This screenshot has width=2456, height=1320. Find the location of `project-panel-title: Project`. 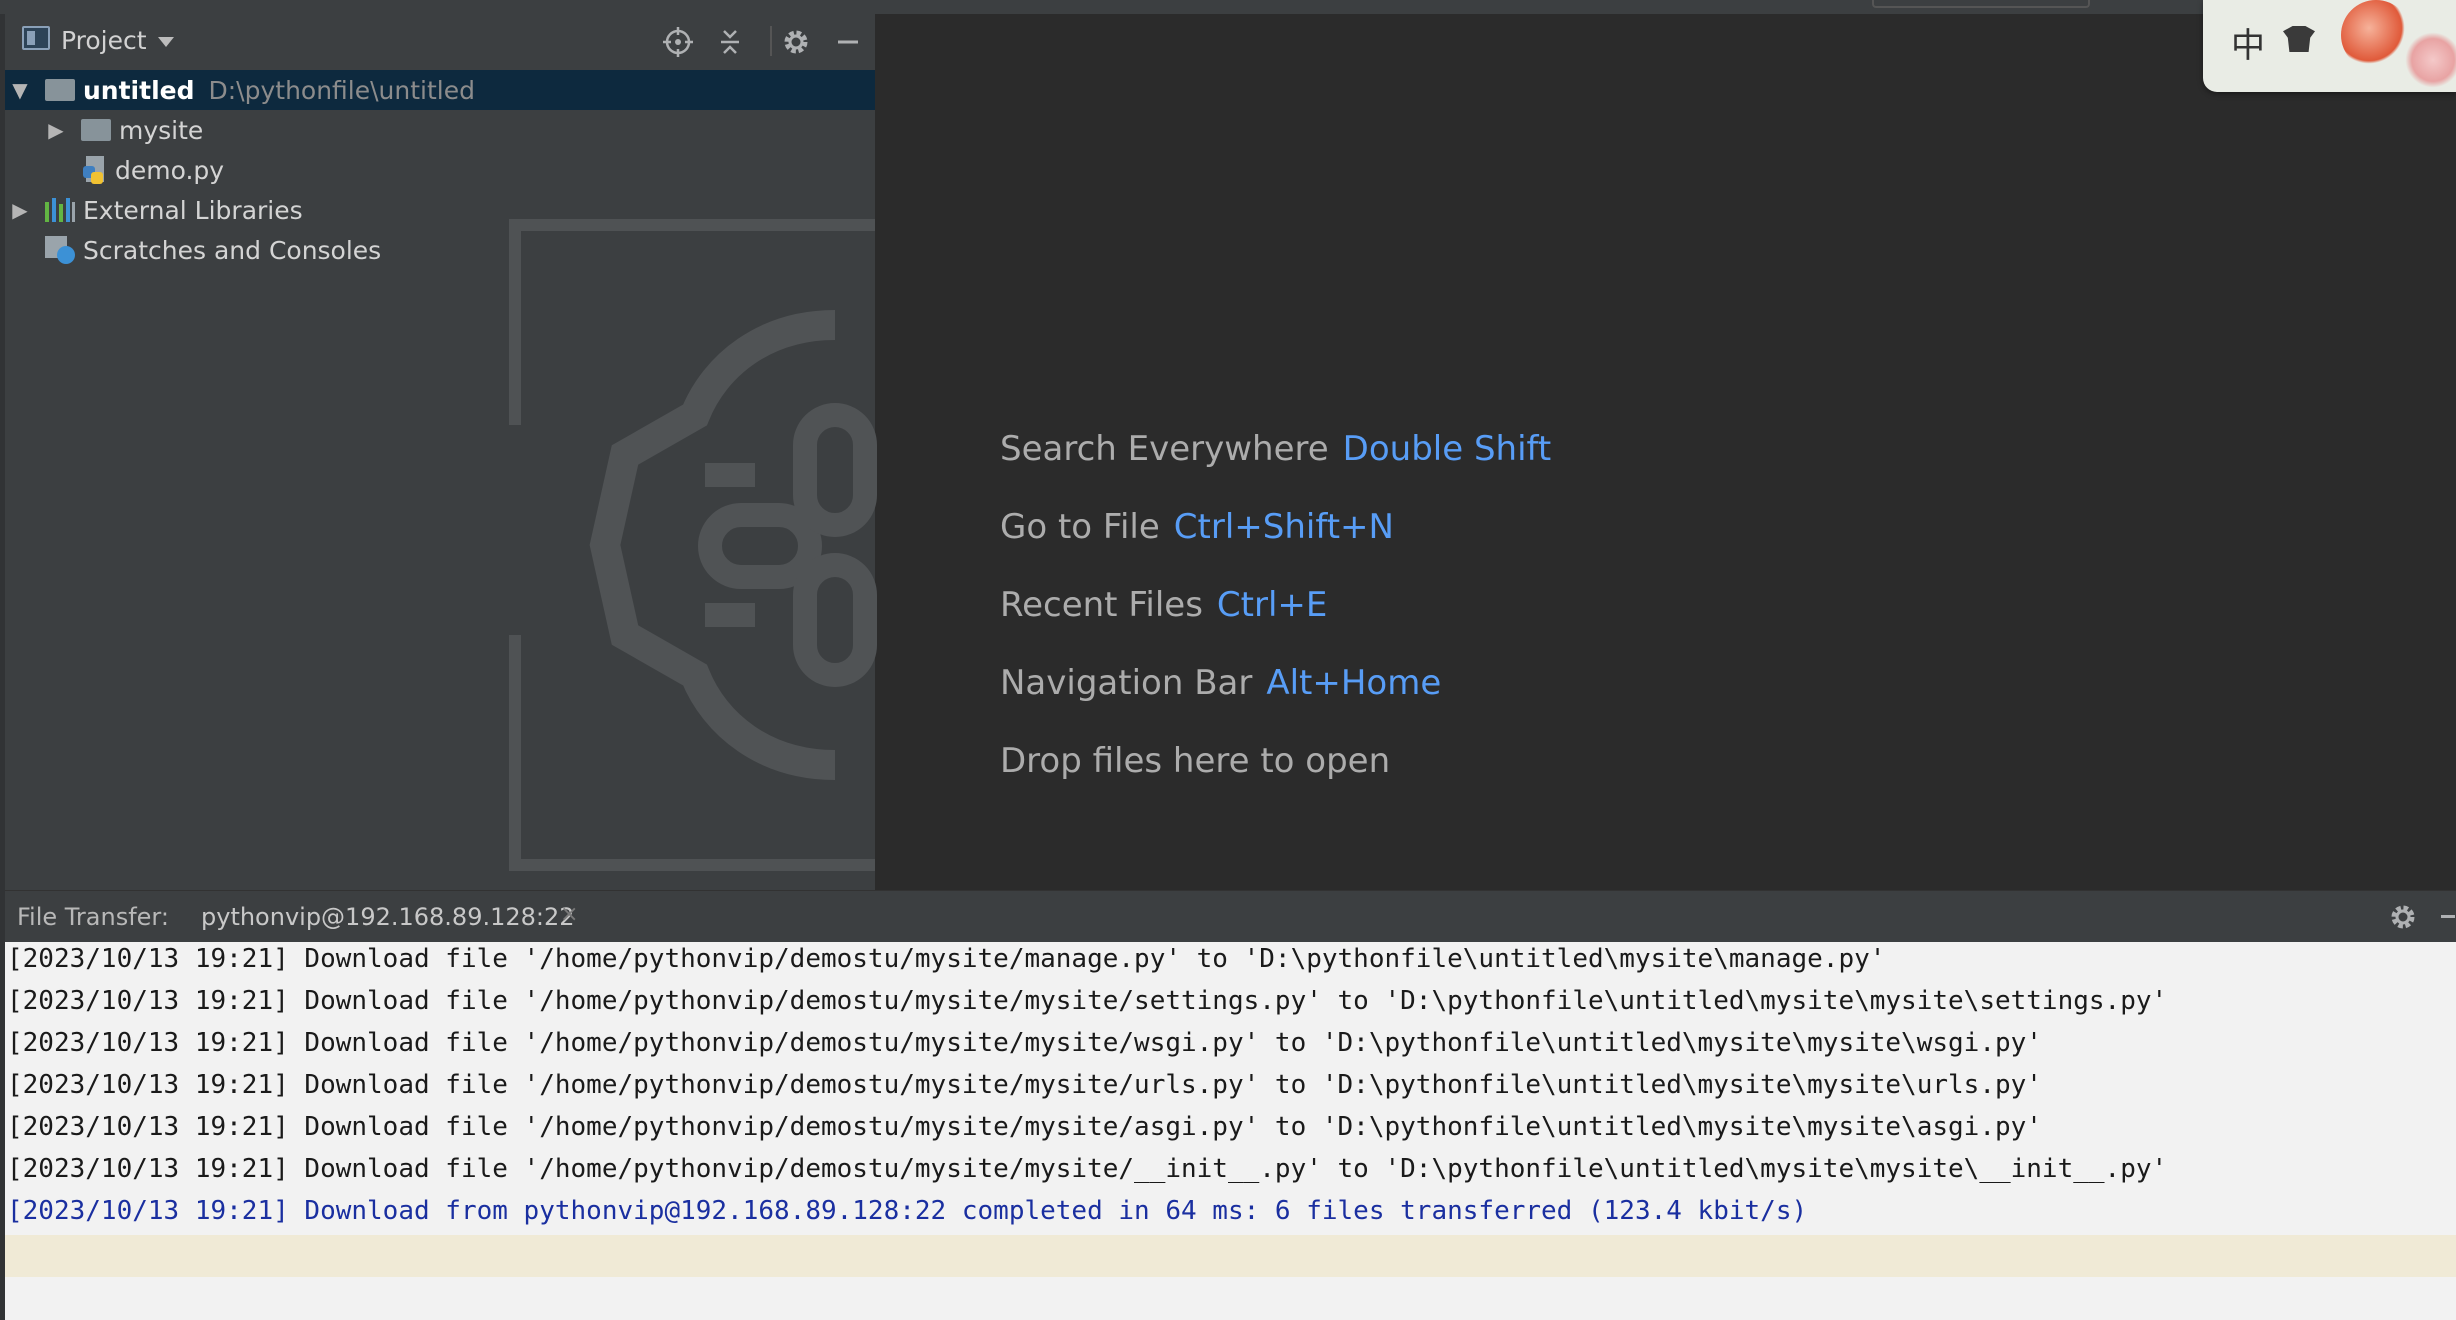

project-panel-title: Project is located at coordinates (104, 40).